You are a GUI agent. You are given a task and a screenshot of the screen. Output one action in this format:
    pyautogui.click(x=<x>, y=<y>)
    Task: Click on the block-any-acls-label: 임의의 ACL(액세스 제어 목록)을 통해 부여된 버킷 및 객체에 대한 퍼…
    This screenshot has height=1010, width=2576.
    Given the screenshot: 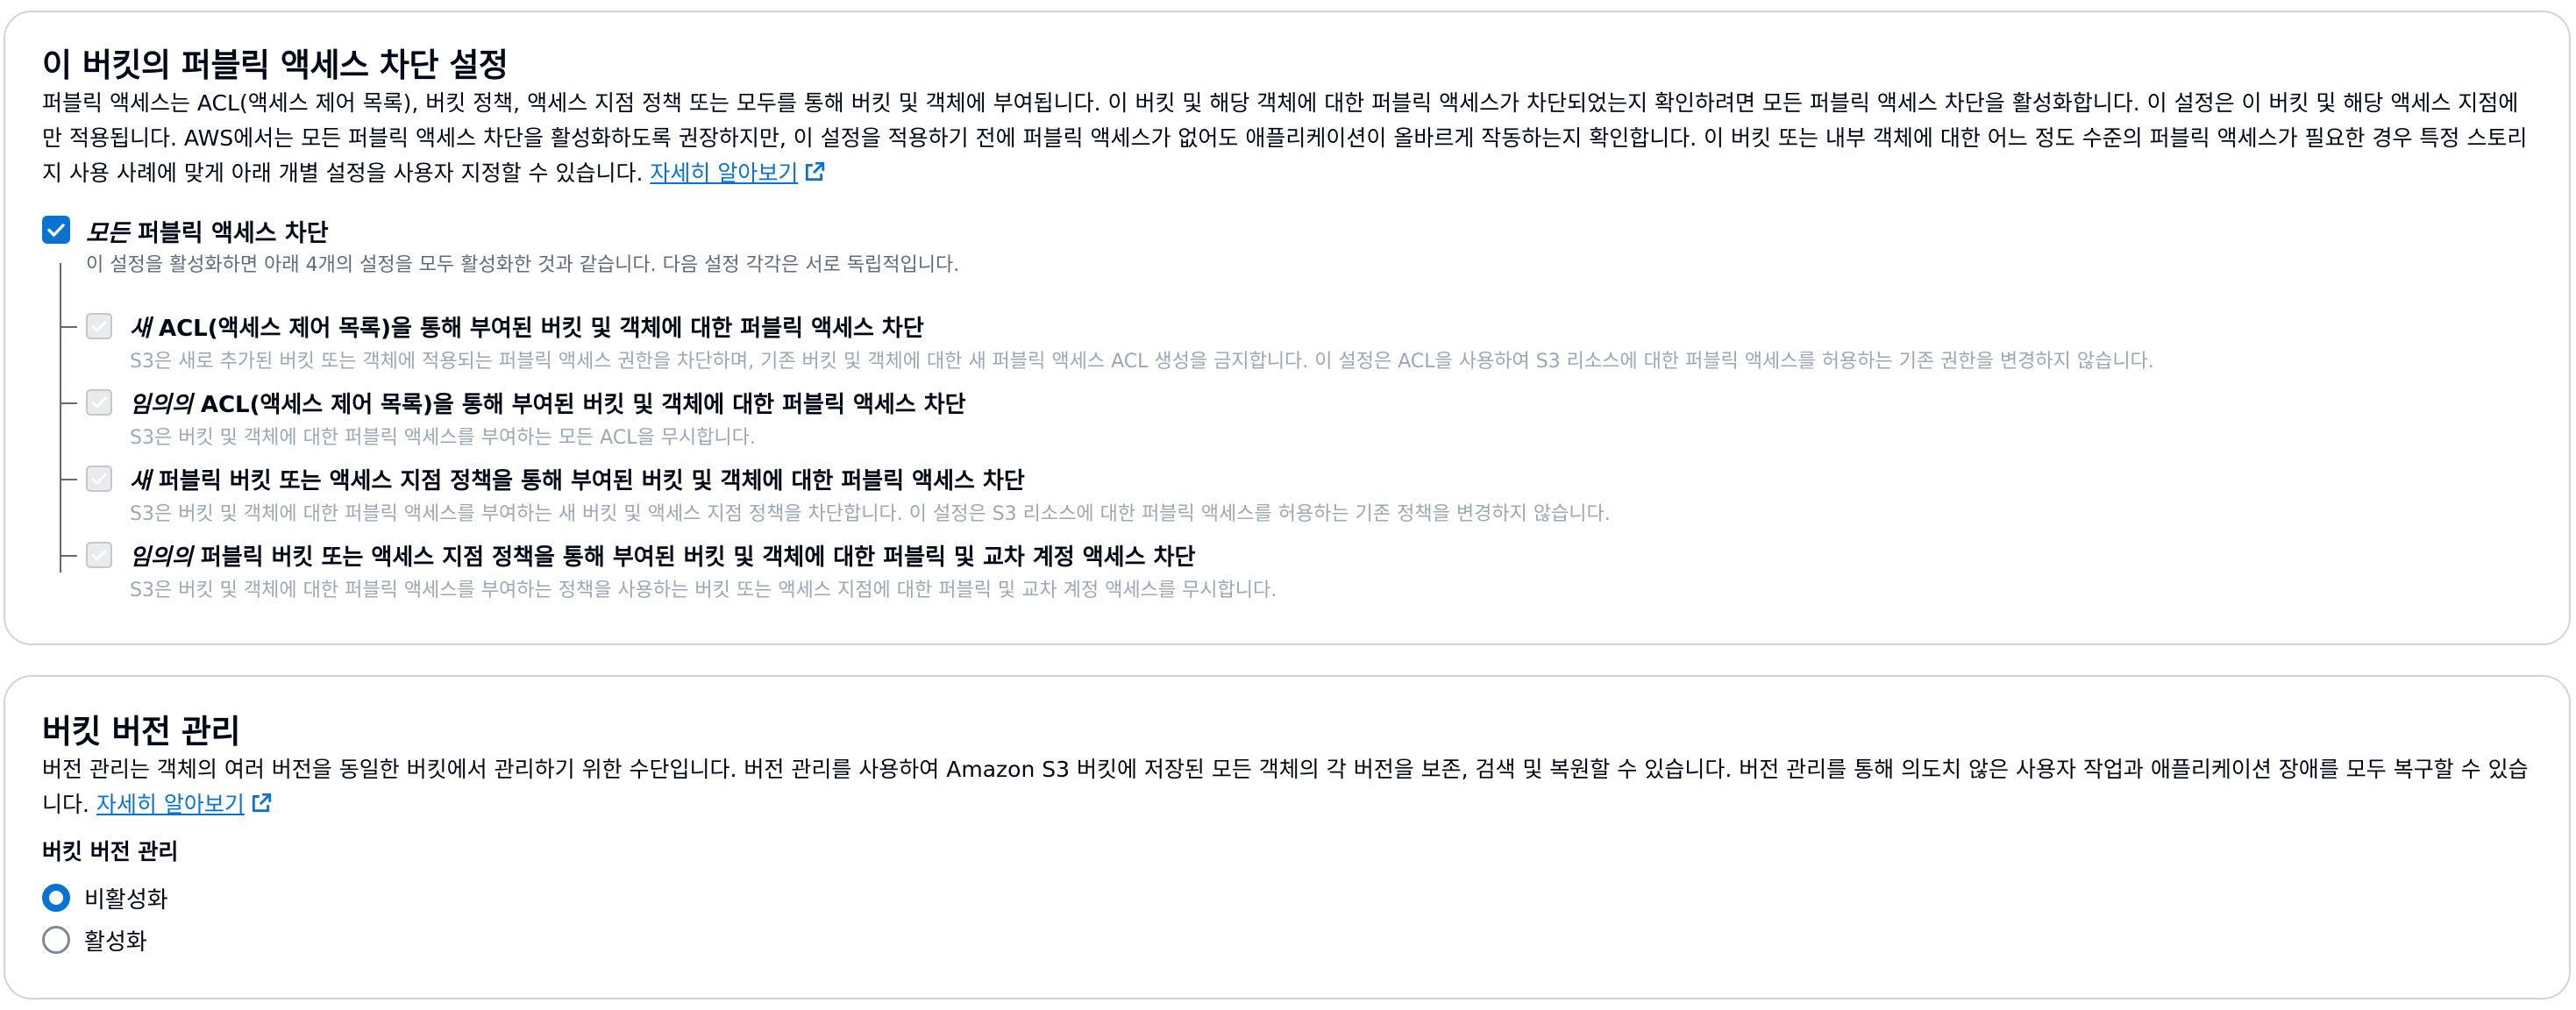 What is the action you would take?
    pyautogui.click(x=548, y=403)
    